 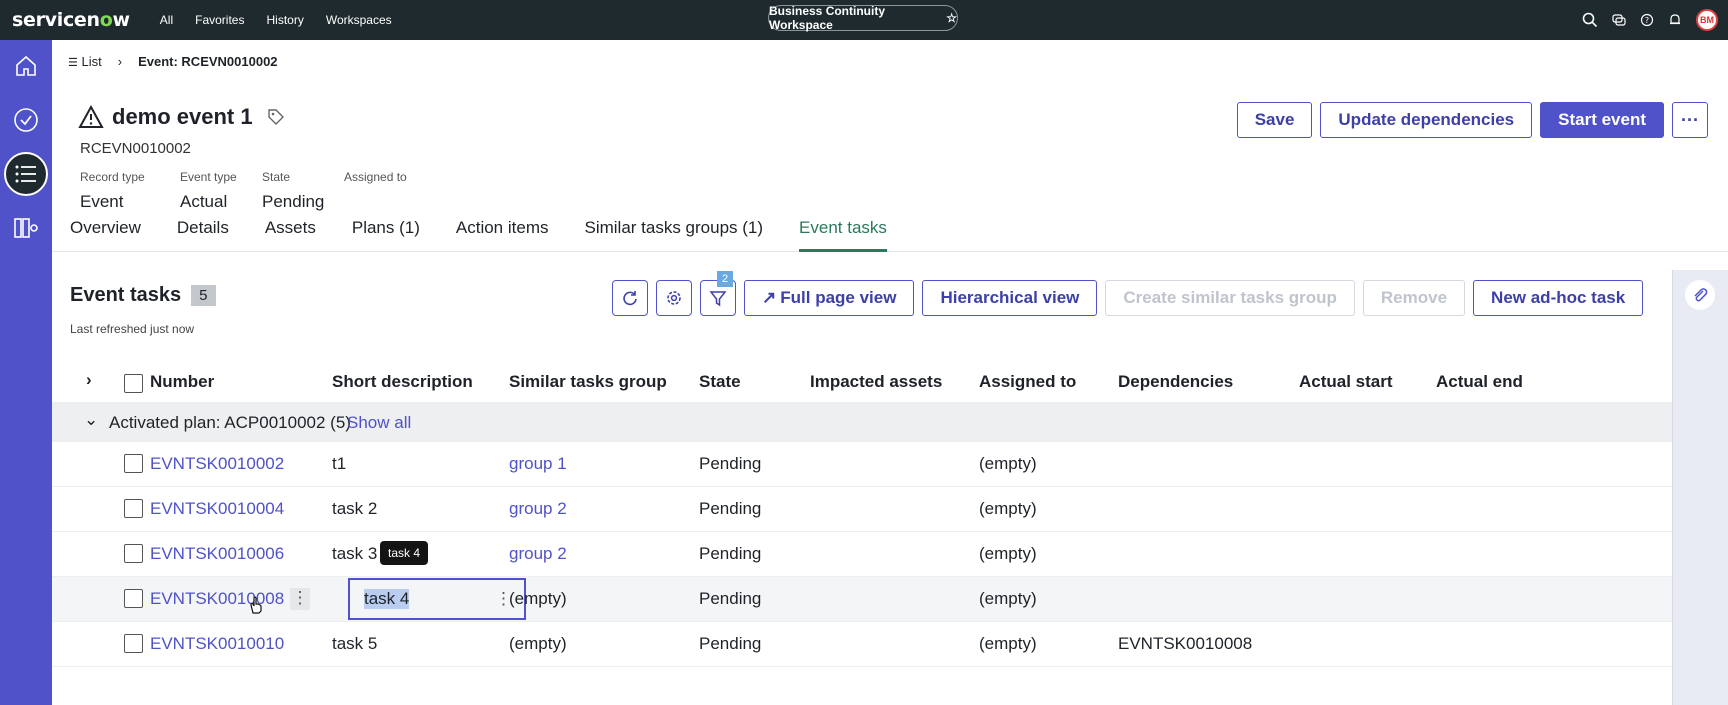 I want to click on hierarchical-view-button: Hierarchical view, so click(x=1010, y=298).